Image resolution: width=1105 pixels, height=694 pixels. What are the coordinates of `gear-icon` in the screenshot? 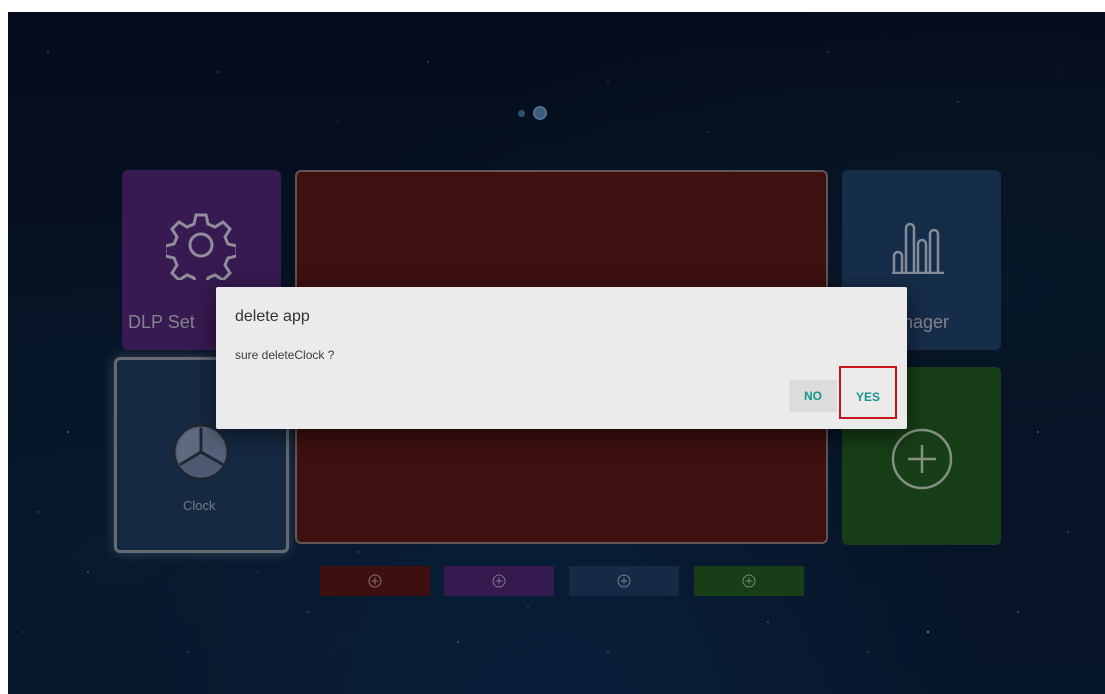 It's located at (201, 246).